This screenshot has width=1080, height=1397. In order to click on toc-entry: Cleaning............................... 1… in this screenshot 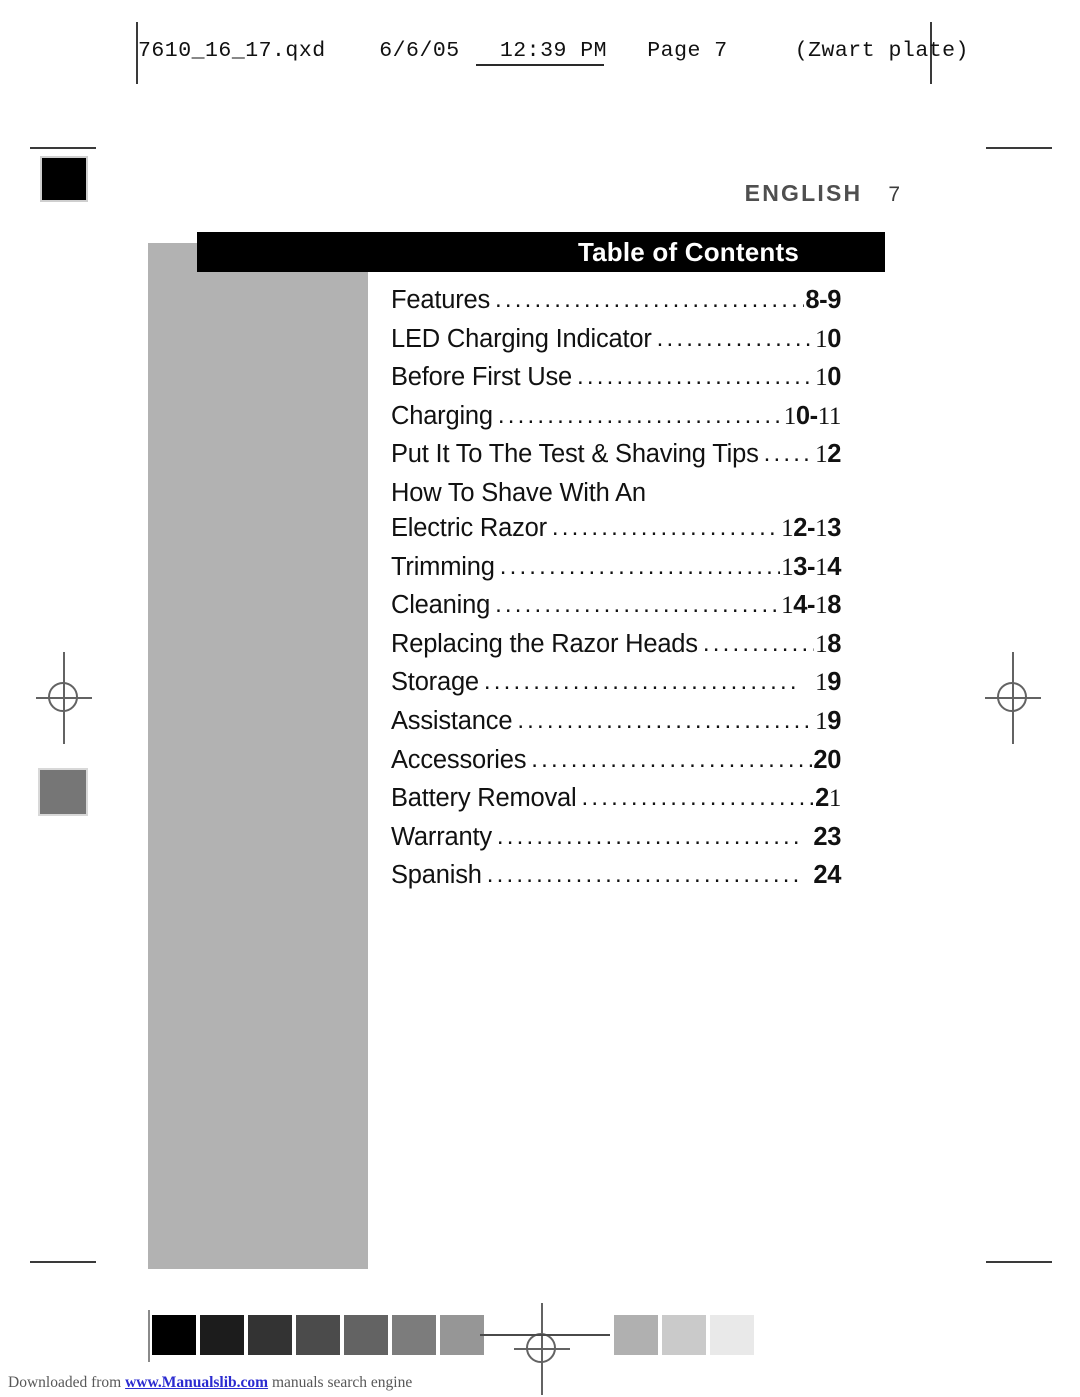, I will do `click(616, 610)`.